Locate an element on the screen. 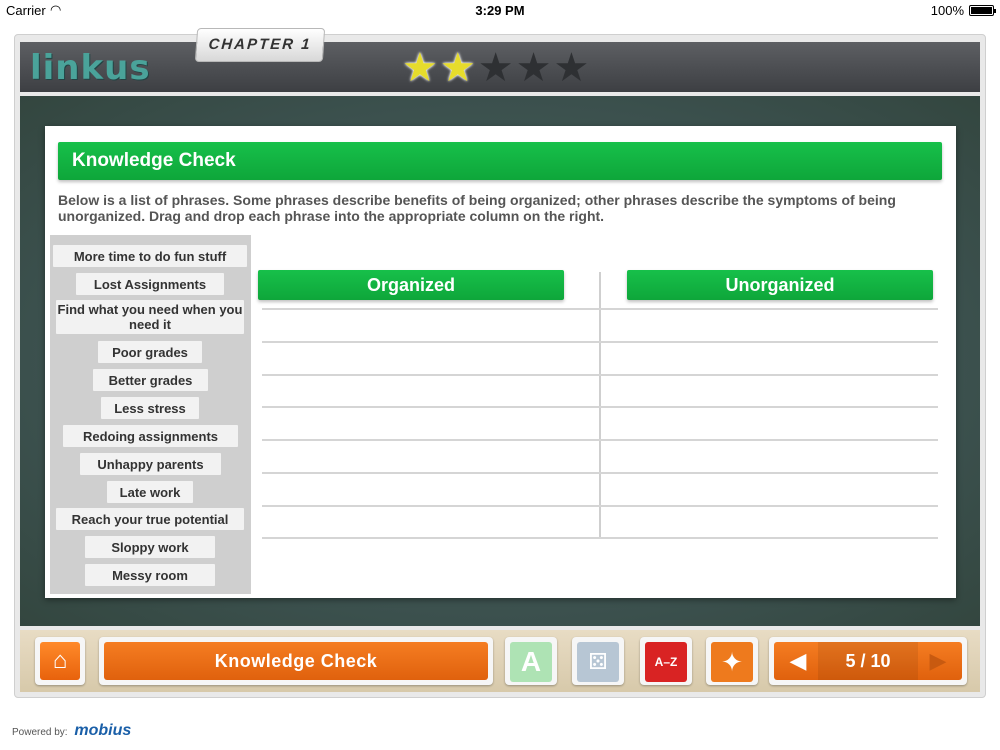  phrase-item: Sloppy work is located at coordinates (150, 547).